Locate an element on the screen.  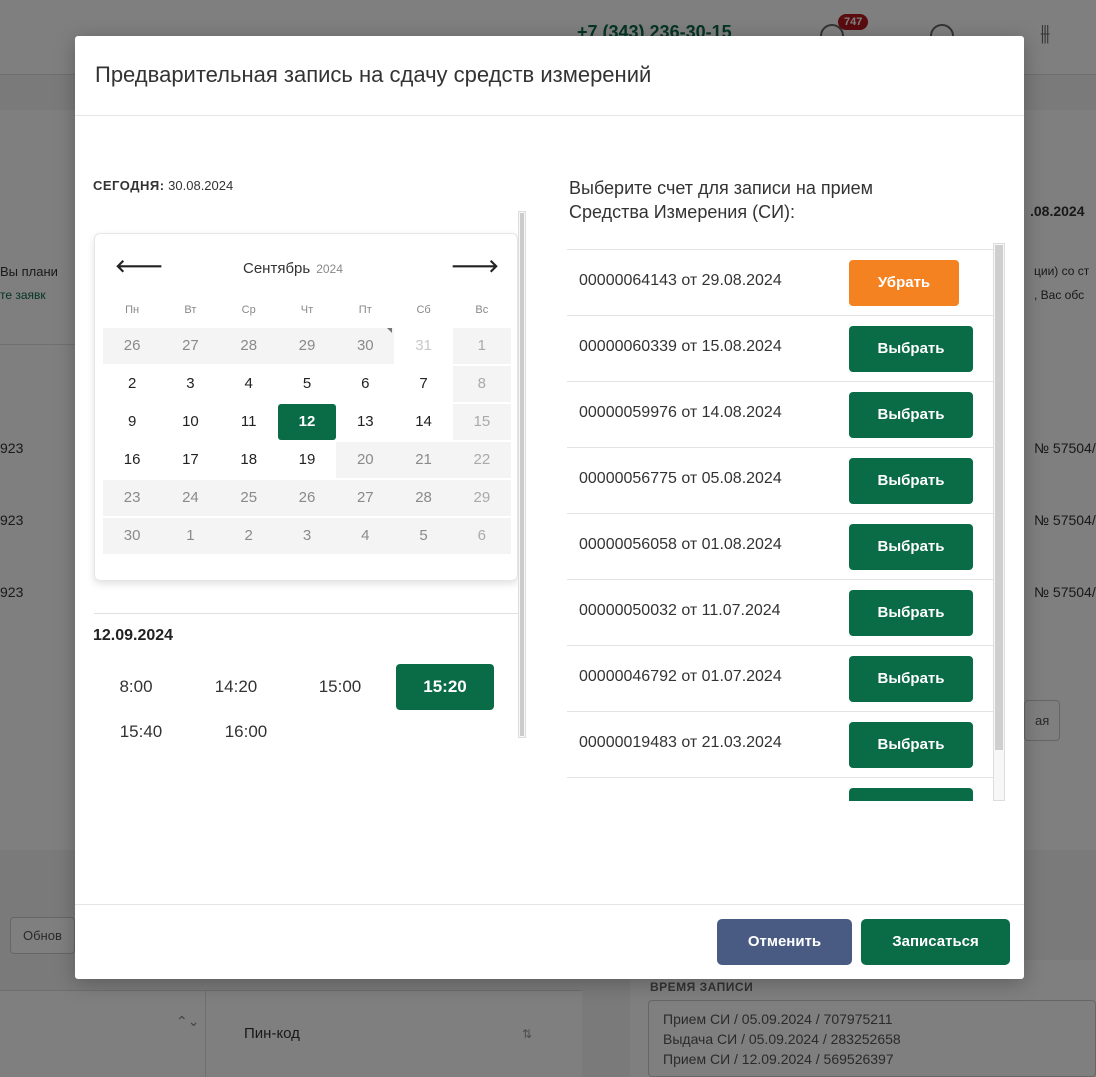
time-slot: 14:20 is located at coordinates (236, 687).